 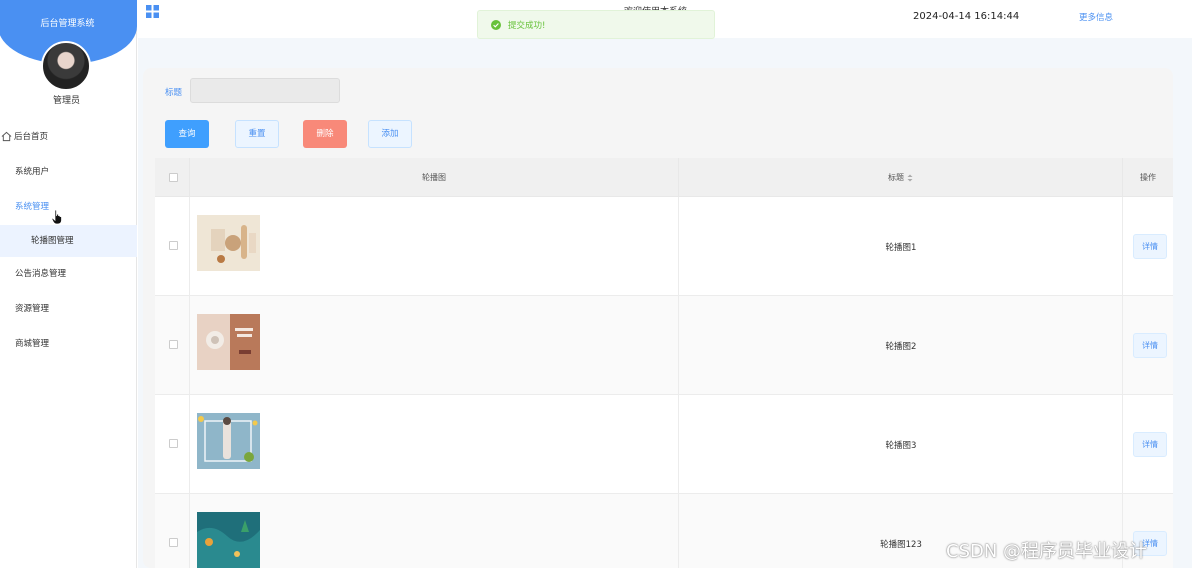 I want to click on watermark: CSDN @程序员毕业设计, so click(x=1047, y=551).